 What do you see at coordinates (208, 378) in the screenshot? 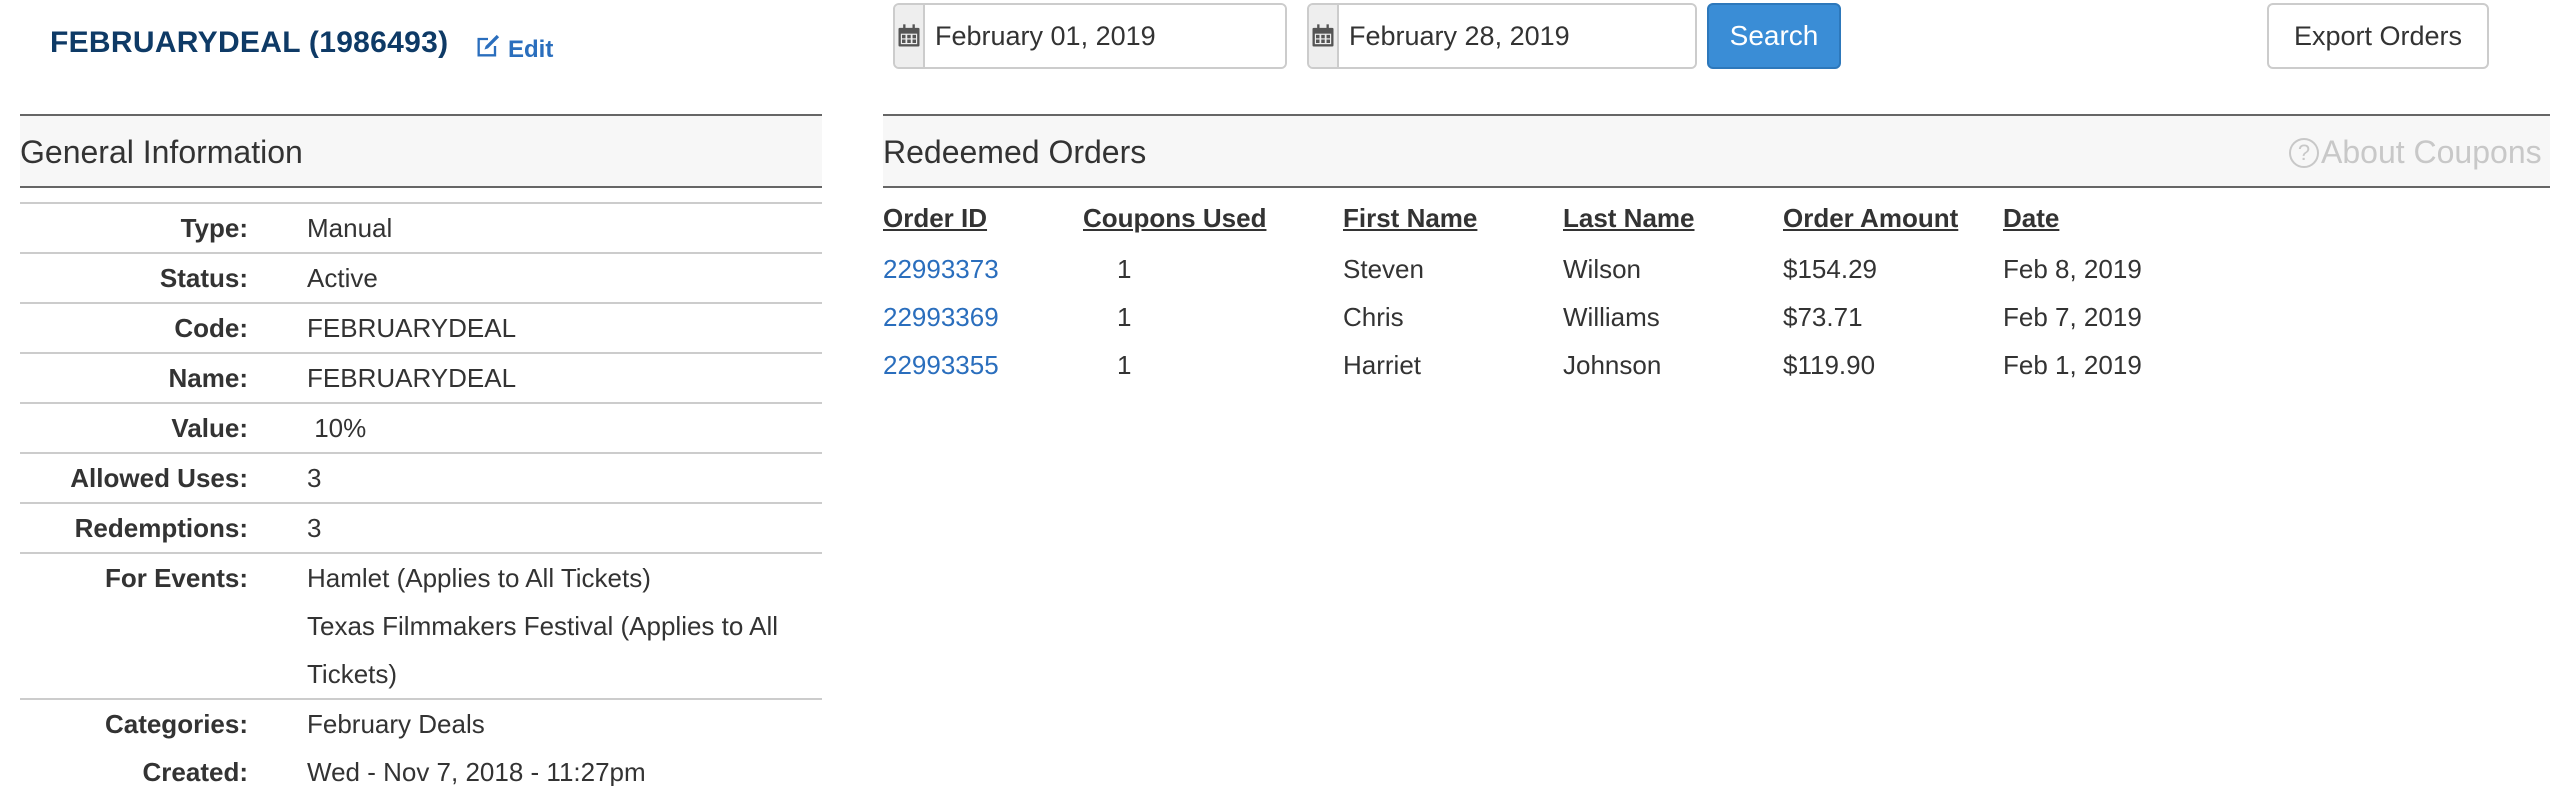
I see `info-label: Name:` at bounding box center [208, 378].